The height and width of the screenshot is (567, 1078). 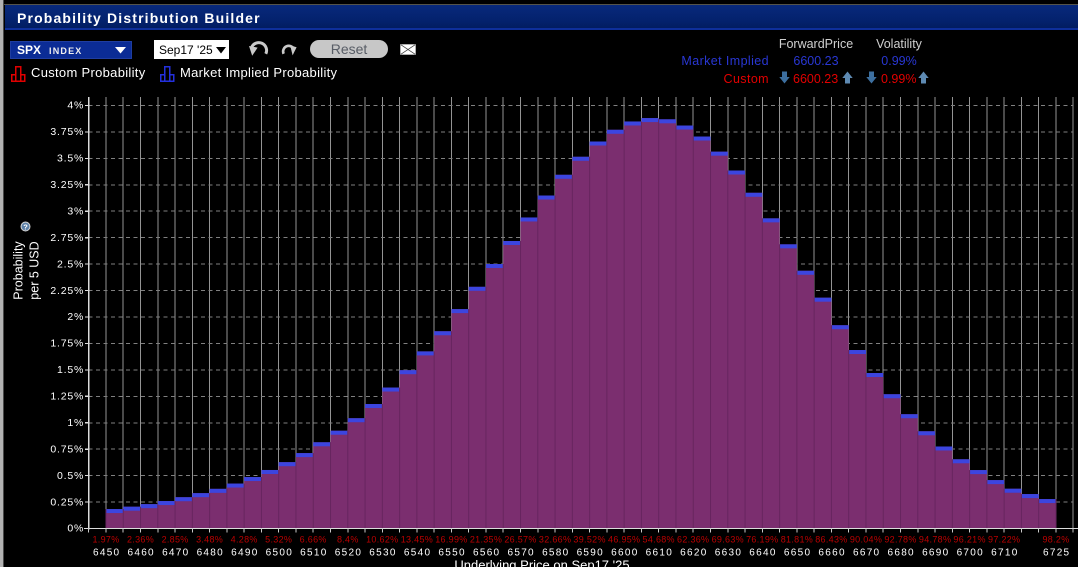 I want to click on svg-text: 2.5%, so click(x=70, y=264).